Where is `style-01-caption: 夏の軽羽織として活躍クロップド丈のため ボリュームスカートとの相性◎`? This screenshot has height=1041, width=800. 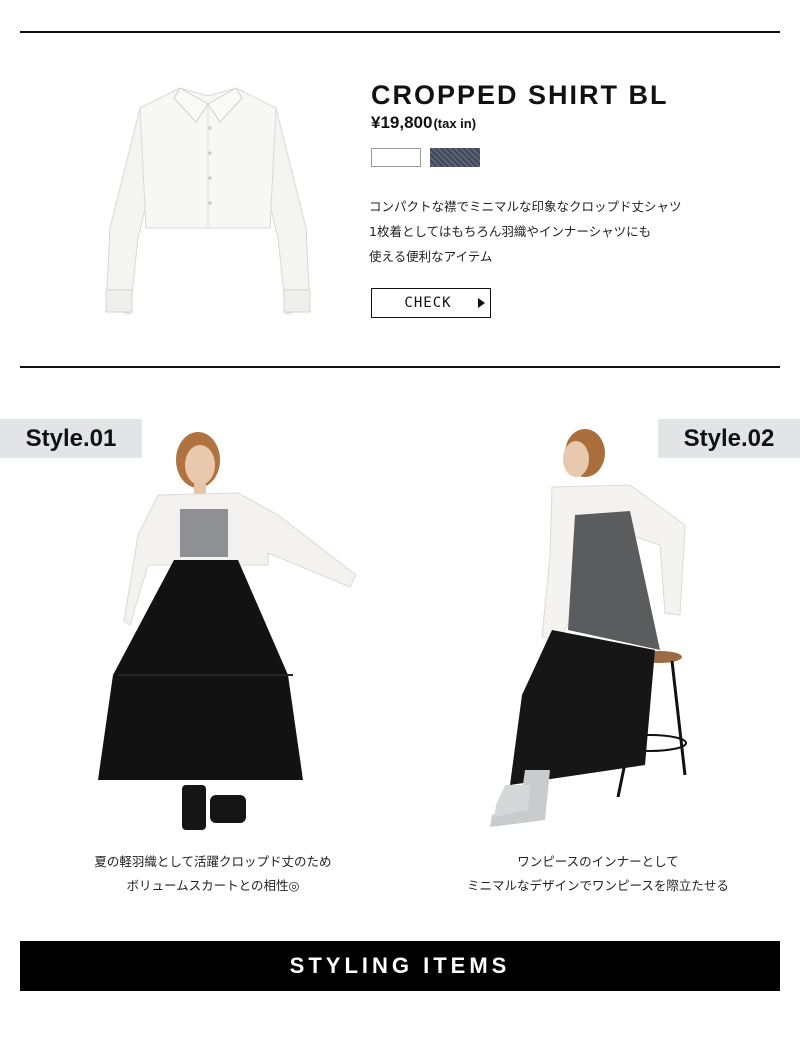
style-01-caption: 夏の軽羽織として活躍クロップド丈のため ボリュームスカートとの相性◎ is located at coordinates (213, 874).